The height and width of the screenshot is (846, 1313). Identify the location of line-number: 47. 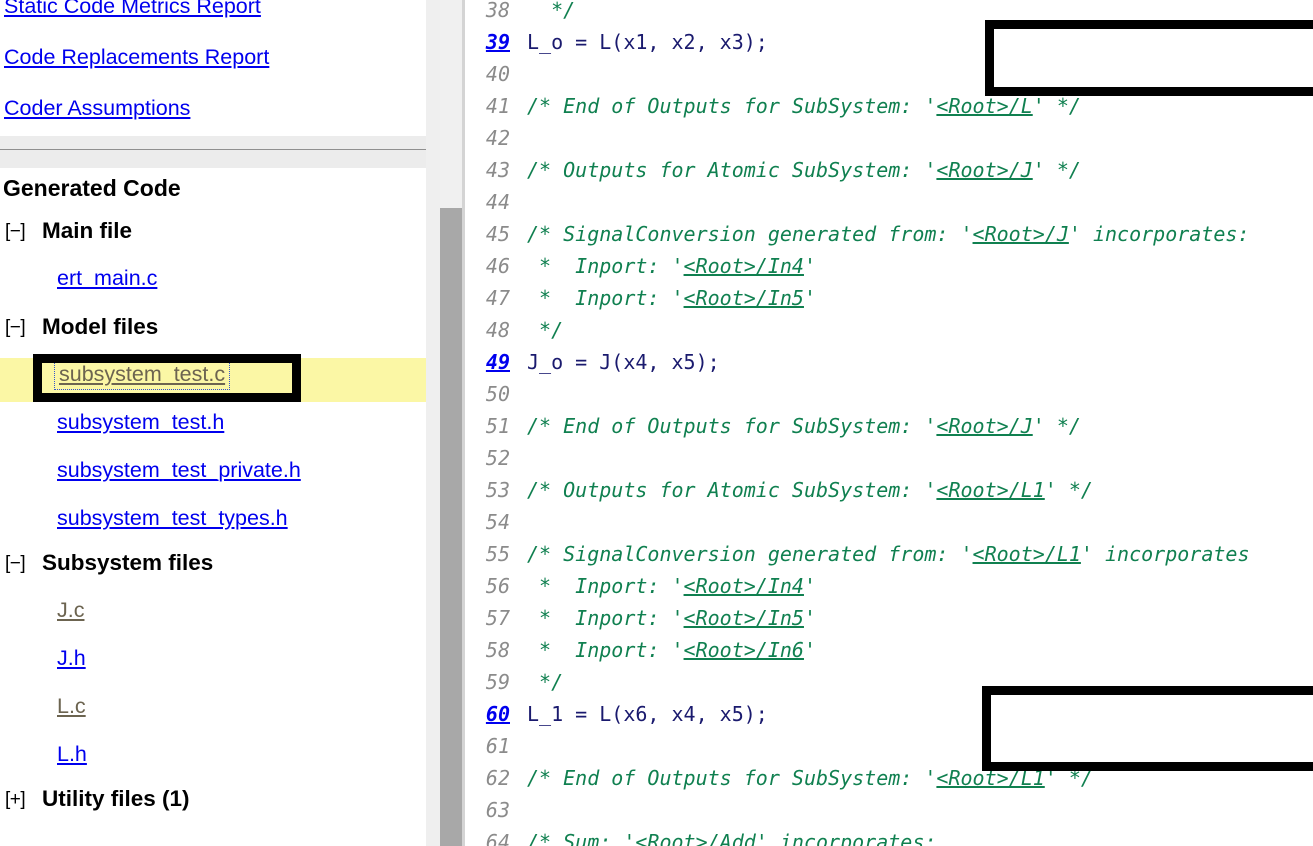
(497, 298).